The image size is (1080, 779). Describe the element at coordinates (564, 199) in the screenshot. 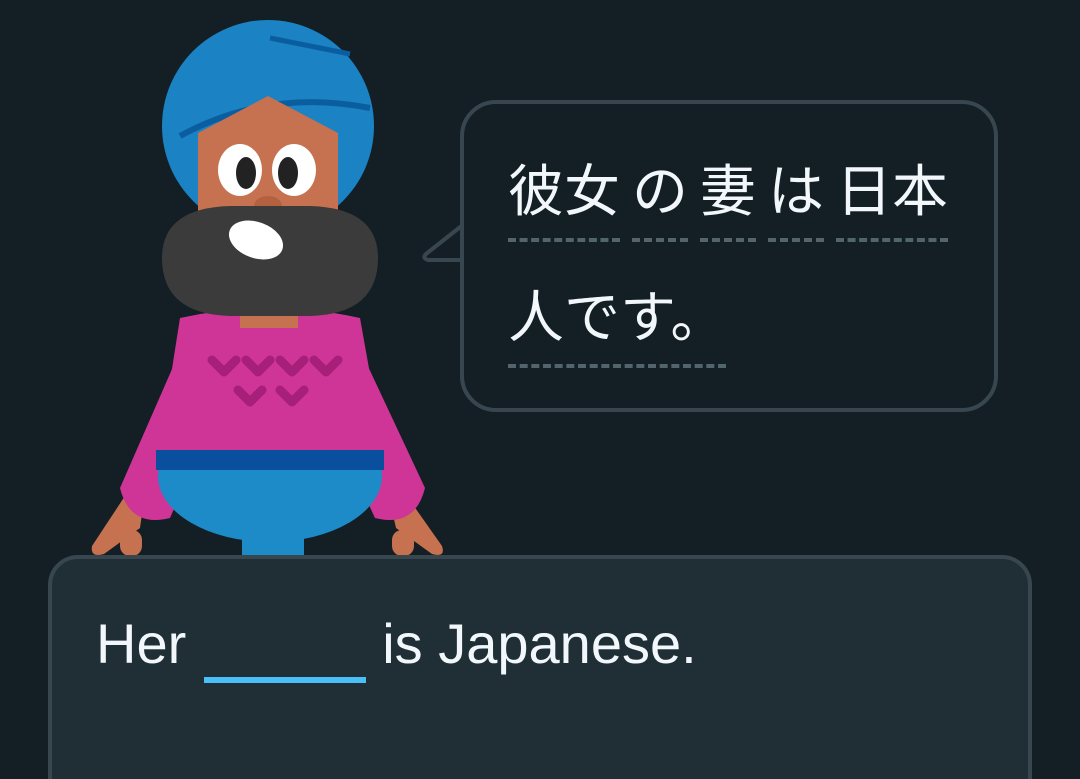

I see `bubble-word: 彼女` at that location.